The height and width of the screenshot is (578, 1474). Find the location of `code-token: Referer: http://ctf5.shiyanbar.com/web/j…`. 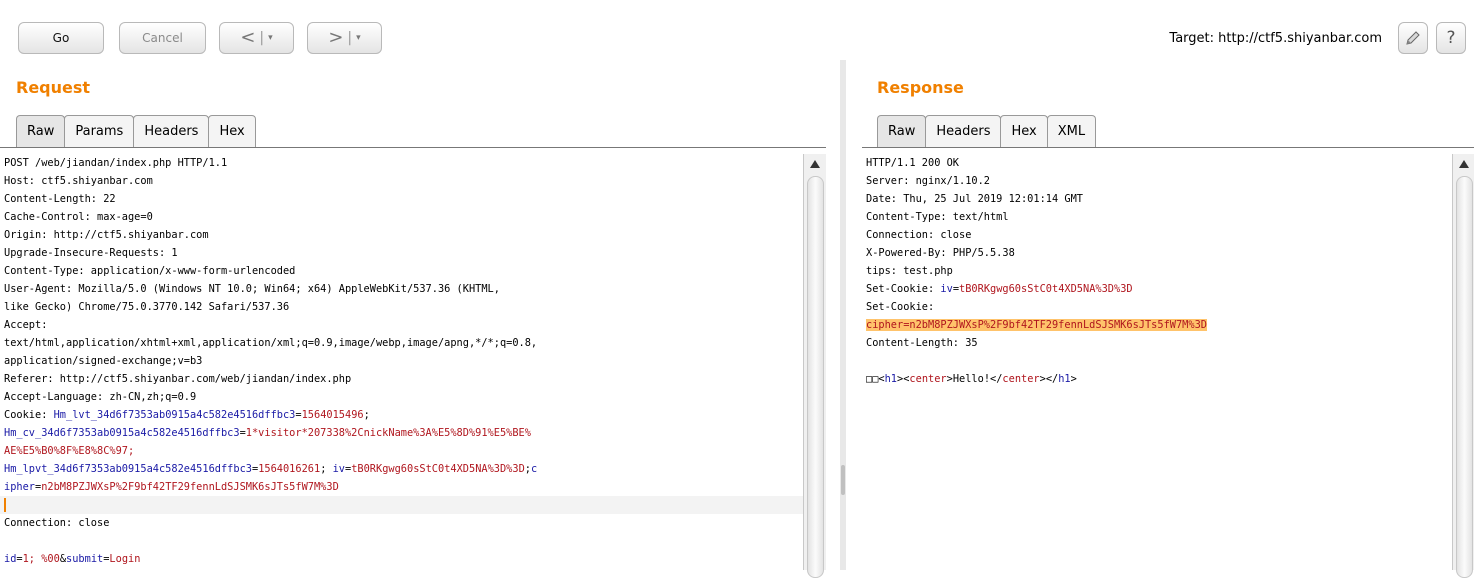

code-token: Referer: http://ctf5.shiyanbar.com/web/j… is located at coordinates (178, 379).